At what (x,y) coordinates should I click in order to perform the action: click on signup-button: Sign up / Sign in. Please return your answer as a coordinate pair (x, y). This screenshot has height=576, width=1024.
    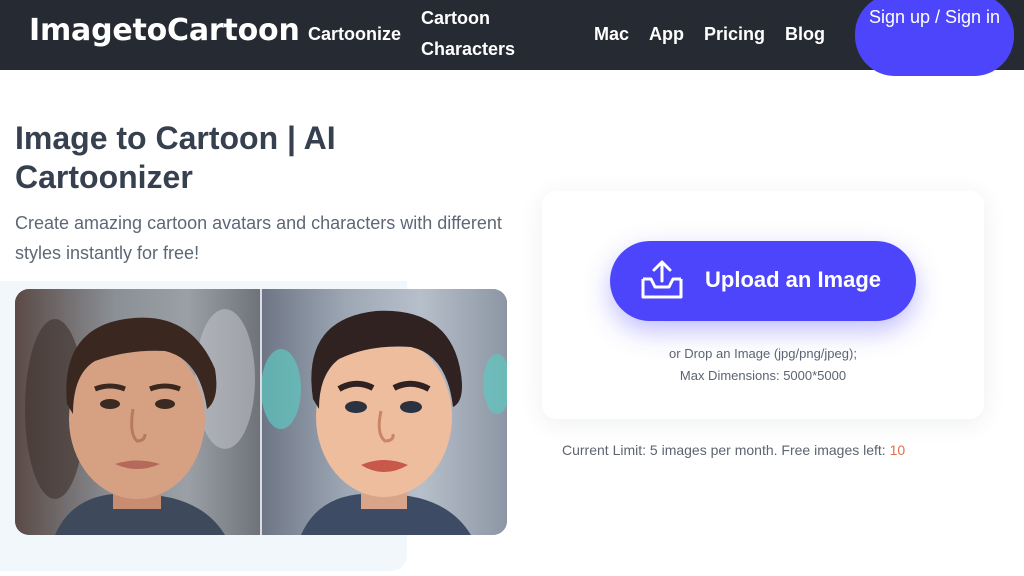
    Looking at the image, I should click on (934, 38).